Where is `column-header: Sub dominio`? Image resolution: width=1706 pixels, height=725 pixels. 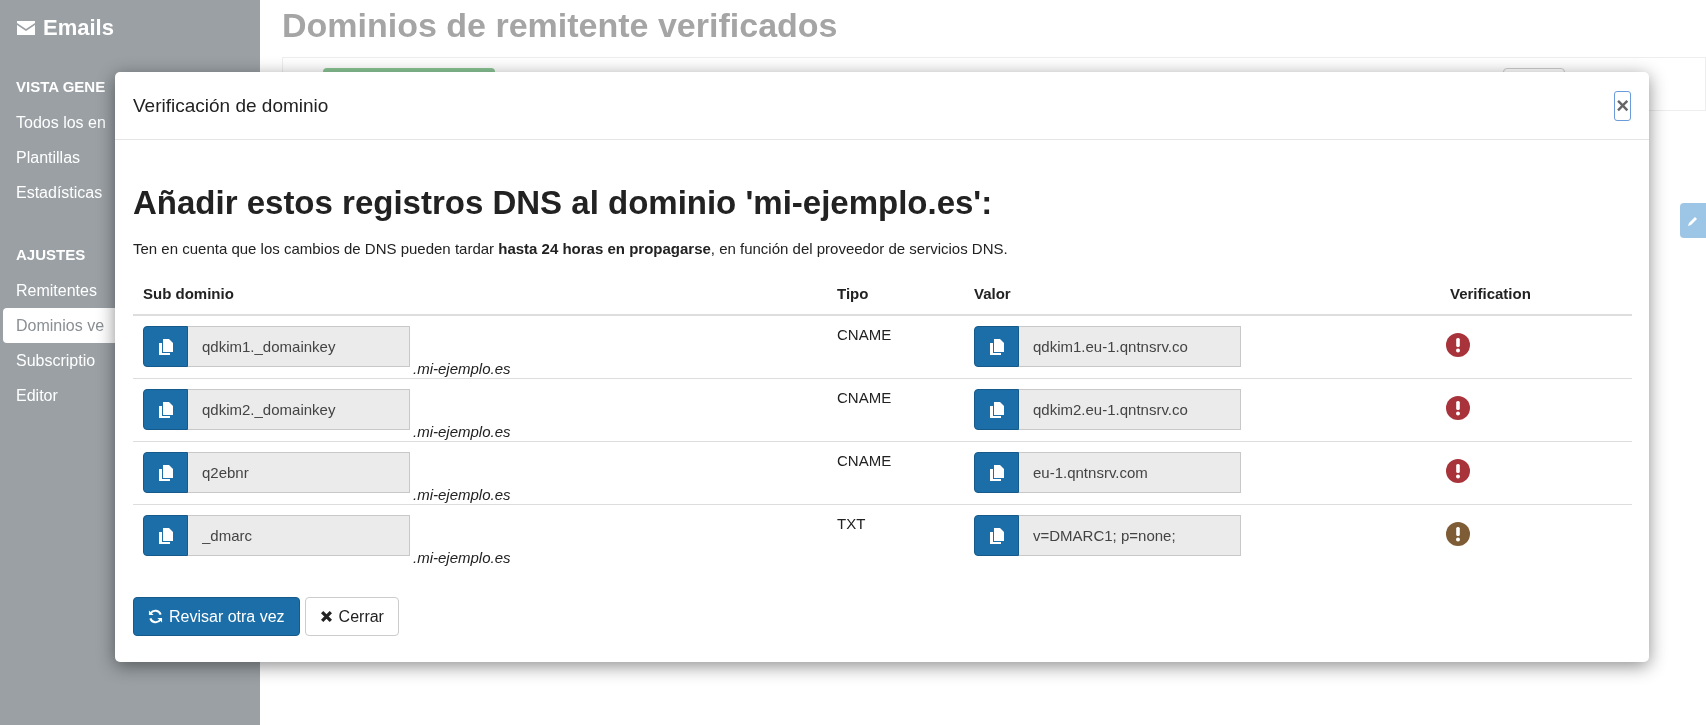 column-header: Sub dominio is located at coordinates (188, 293).